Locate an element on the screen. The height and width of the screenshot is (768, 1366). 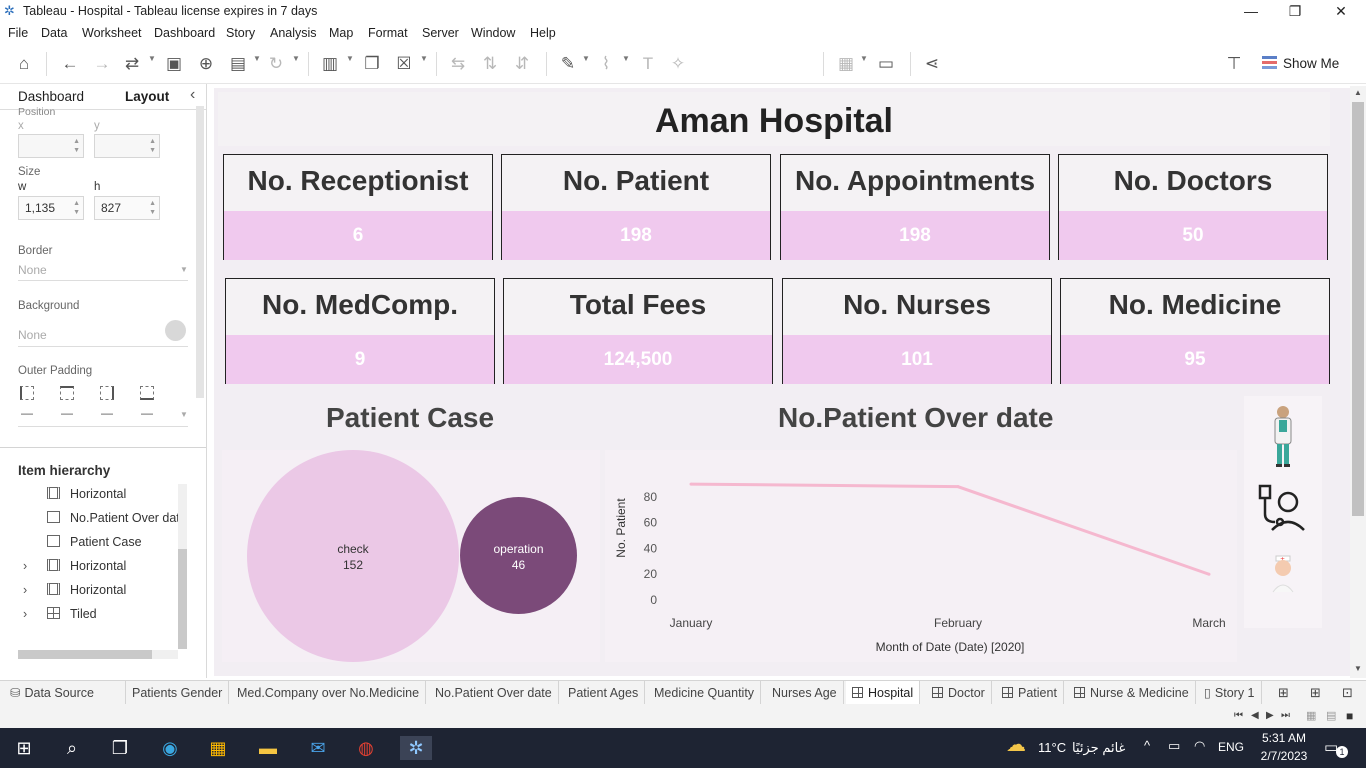
group-members-icon: ⌇ is located at coordinates (606, 64).